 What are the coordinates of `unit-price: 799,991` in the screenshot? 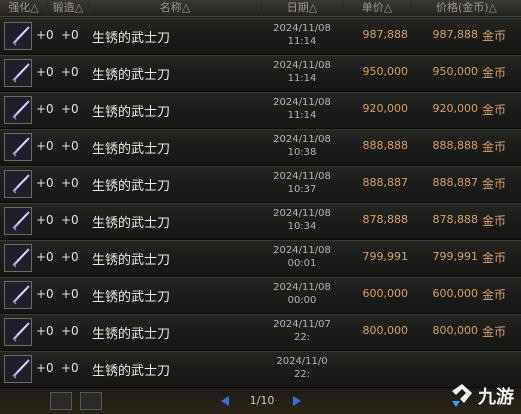 It's located at (385, 256).